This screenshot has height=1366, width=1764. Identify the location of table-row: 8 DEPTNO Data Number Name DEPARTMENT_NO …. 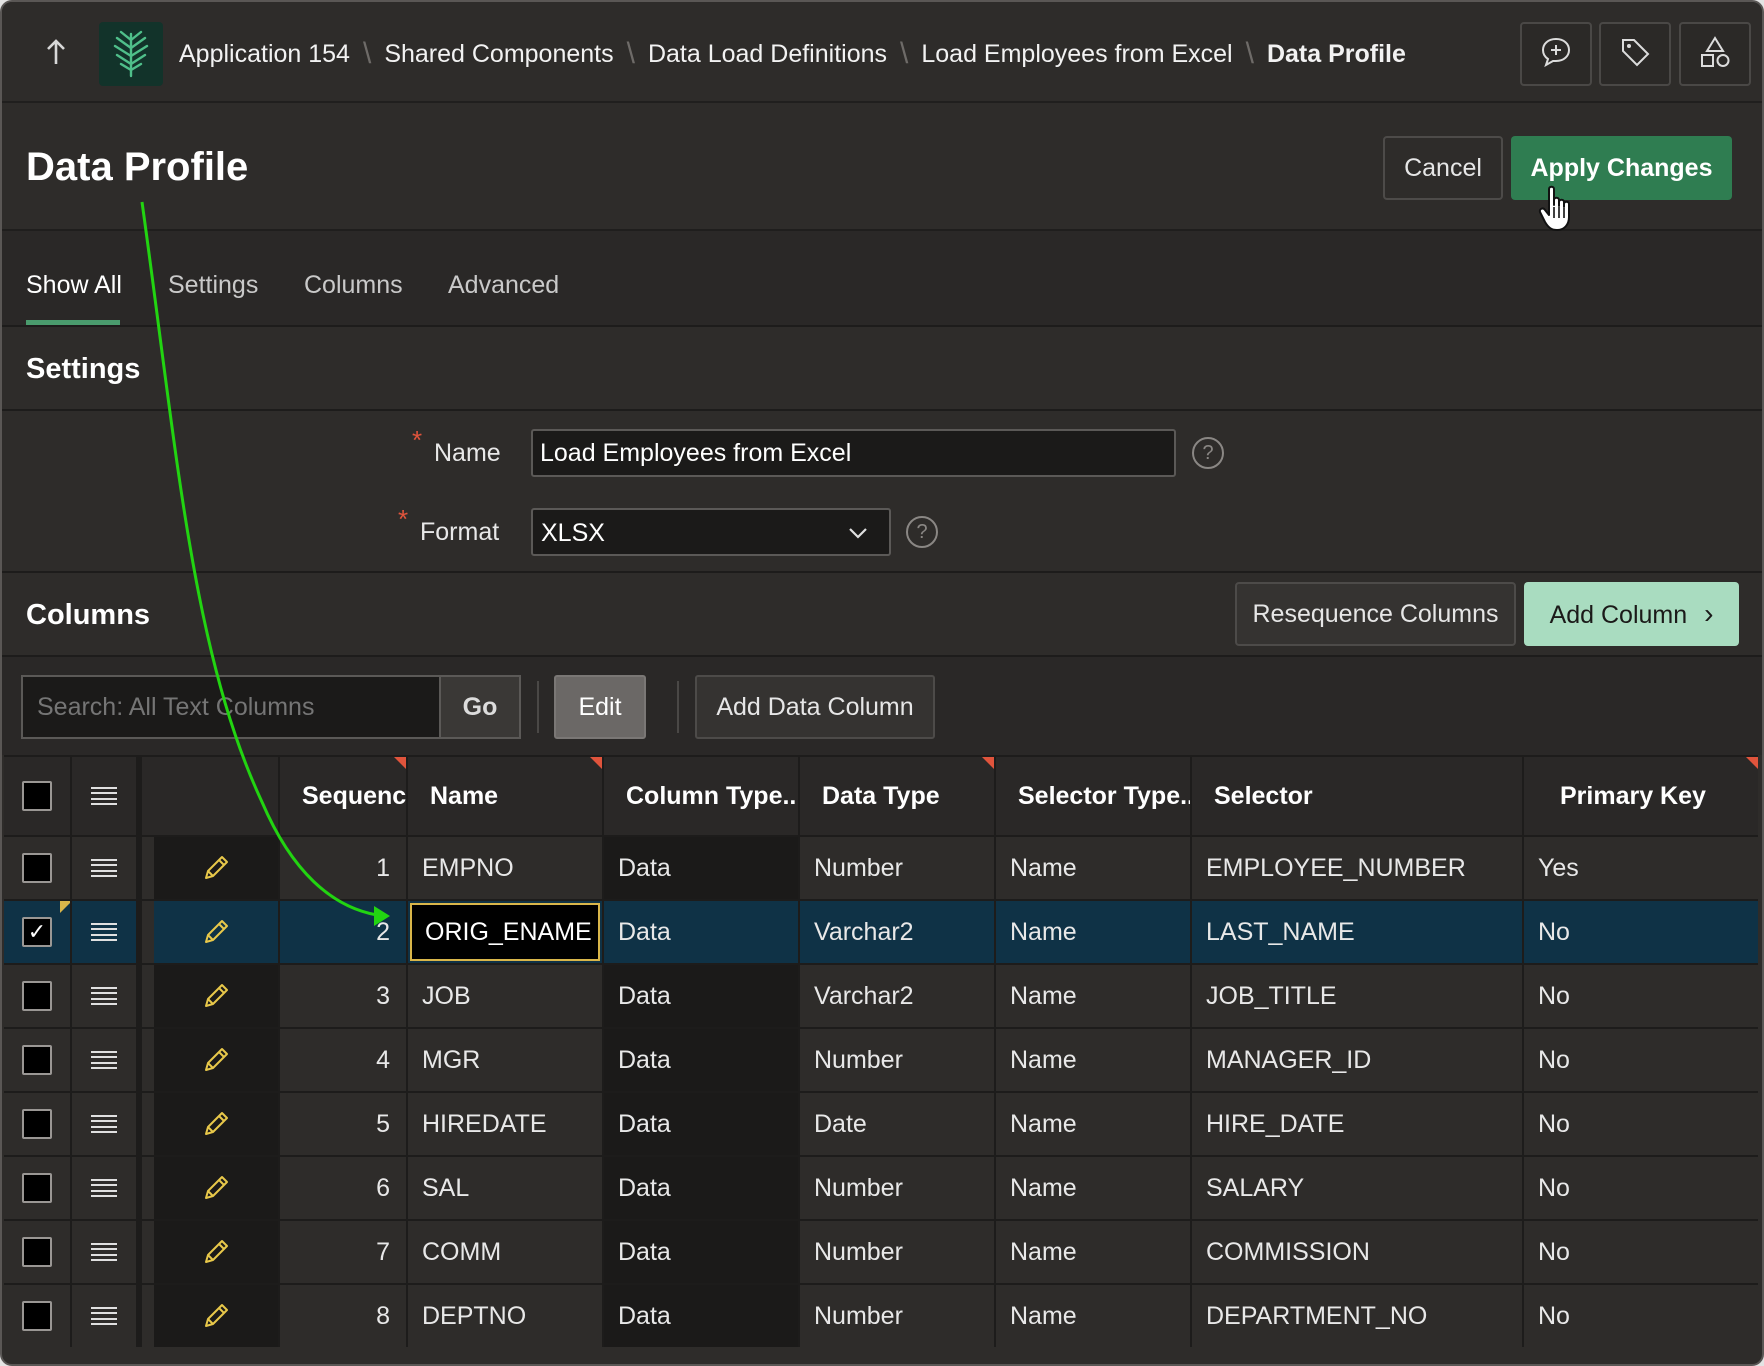
(881, 1315).